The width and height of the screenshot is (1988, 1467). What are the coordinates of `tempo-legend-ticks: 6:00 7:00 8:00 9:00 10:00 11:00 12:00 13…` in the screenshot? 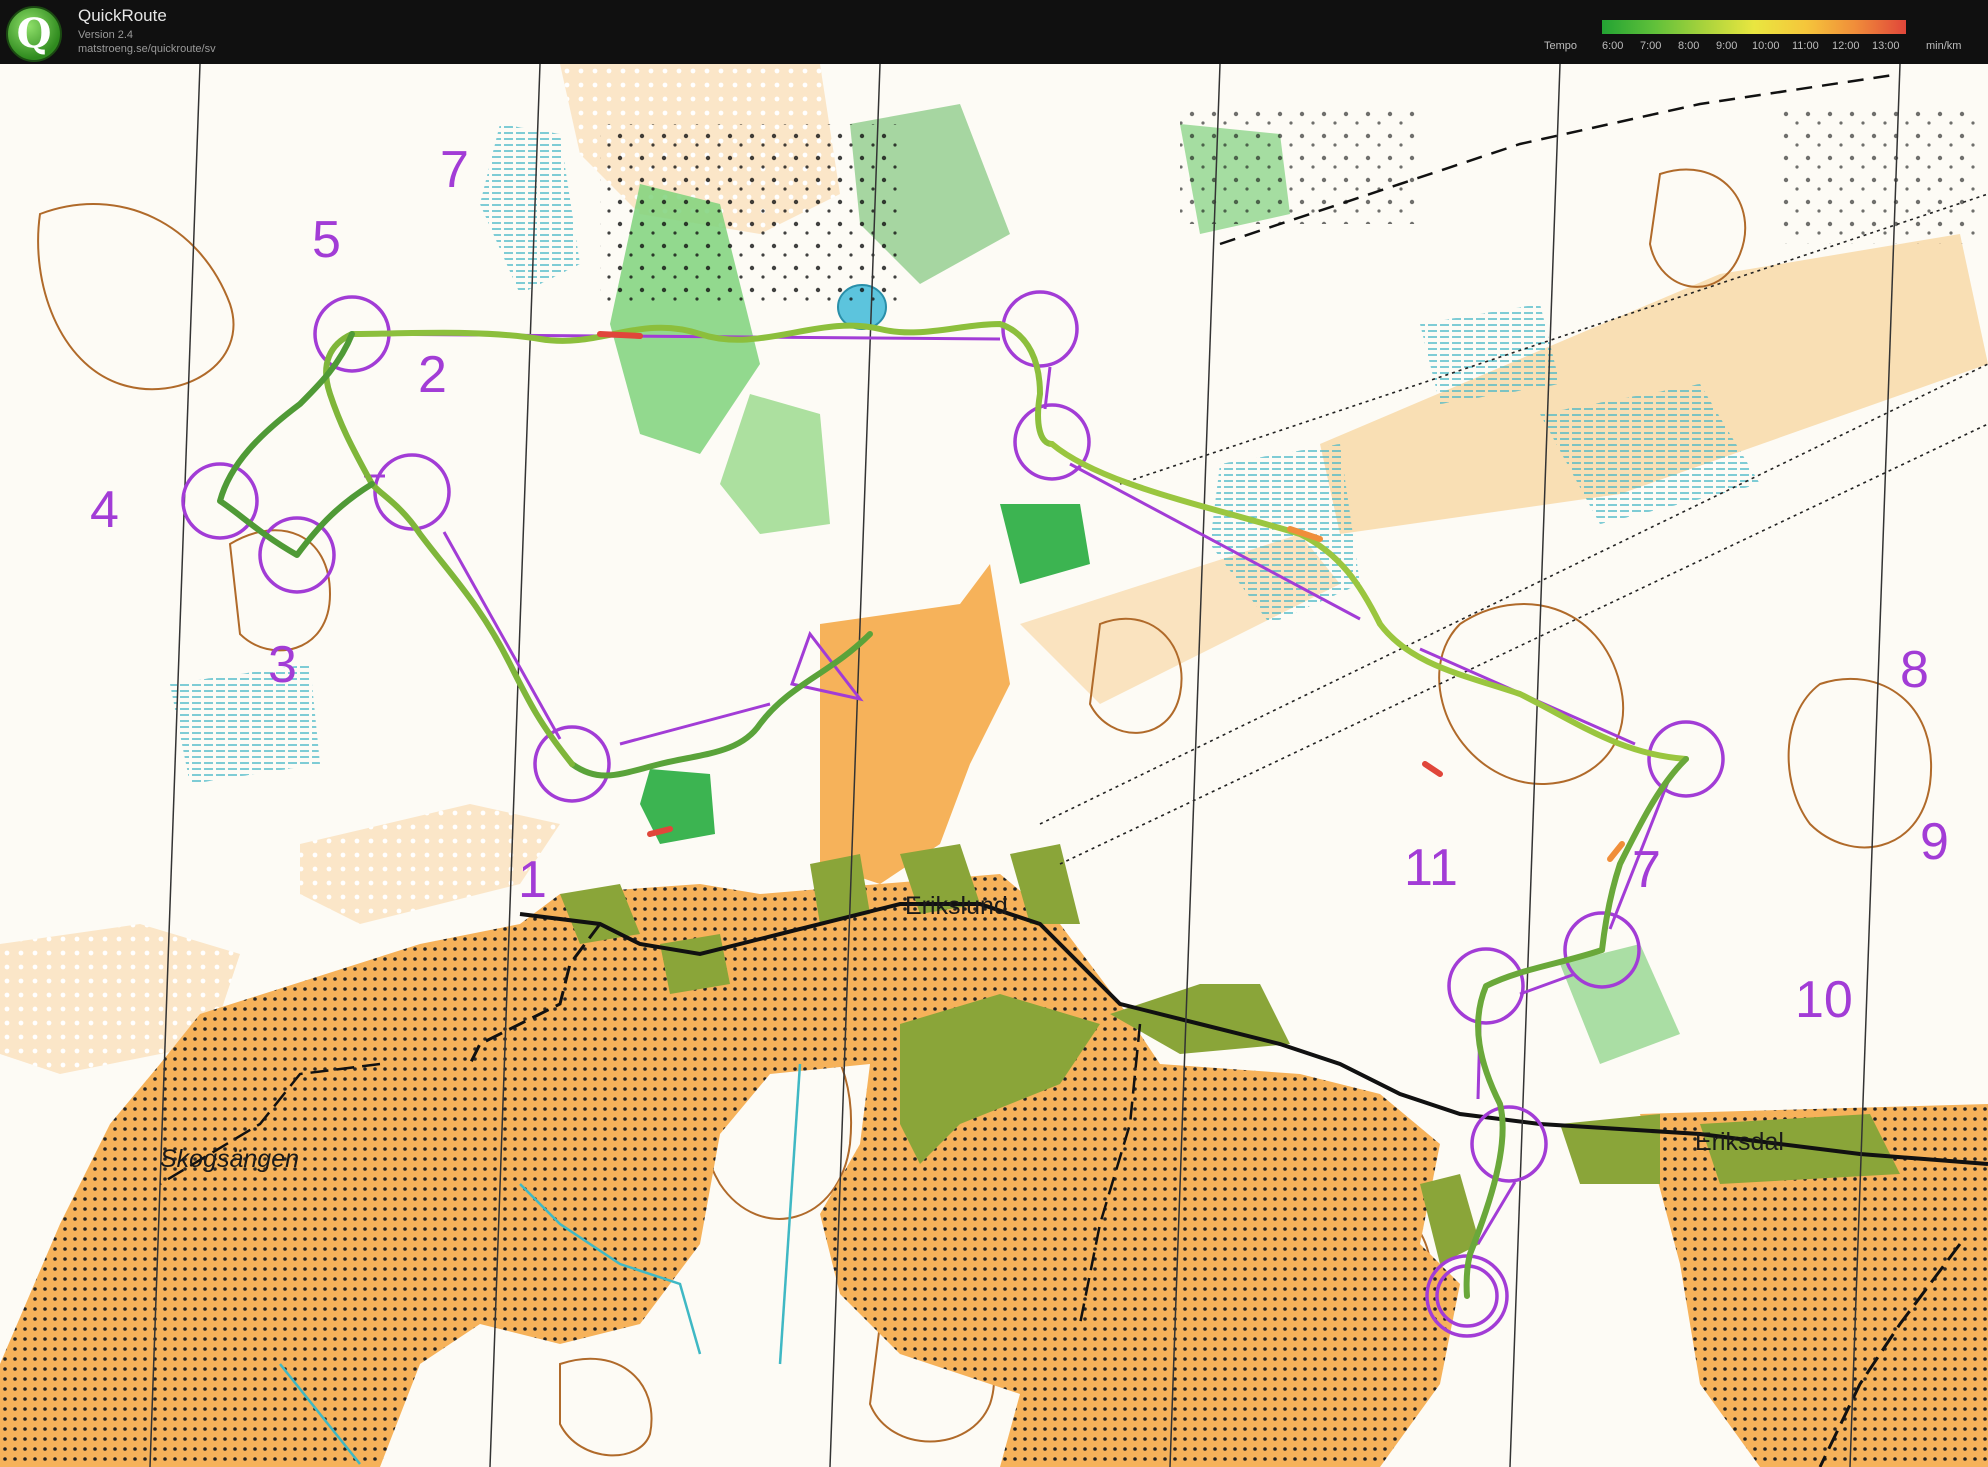 It's located at (1762, 47).